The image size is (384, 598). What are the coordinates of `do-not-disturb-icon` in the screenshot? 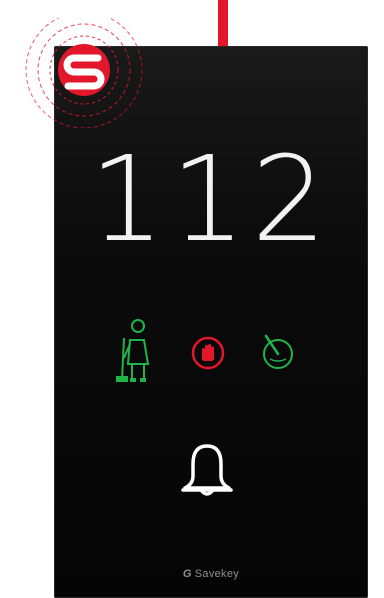 It's located at (208, 353).